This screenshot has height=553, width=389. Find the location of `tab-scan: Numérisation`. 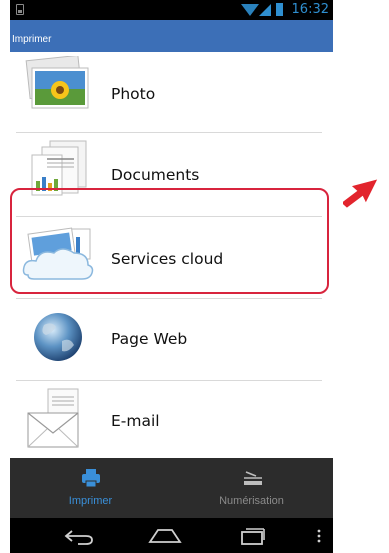

tab-scan: Numérisation is located at coordinates (251, 488).